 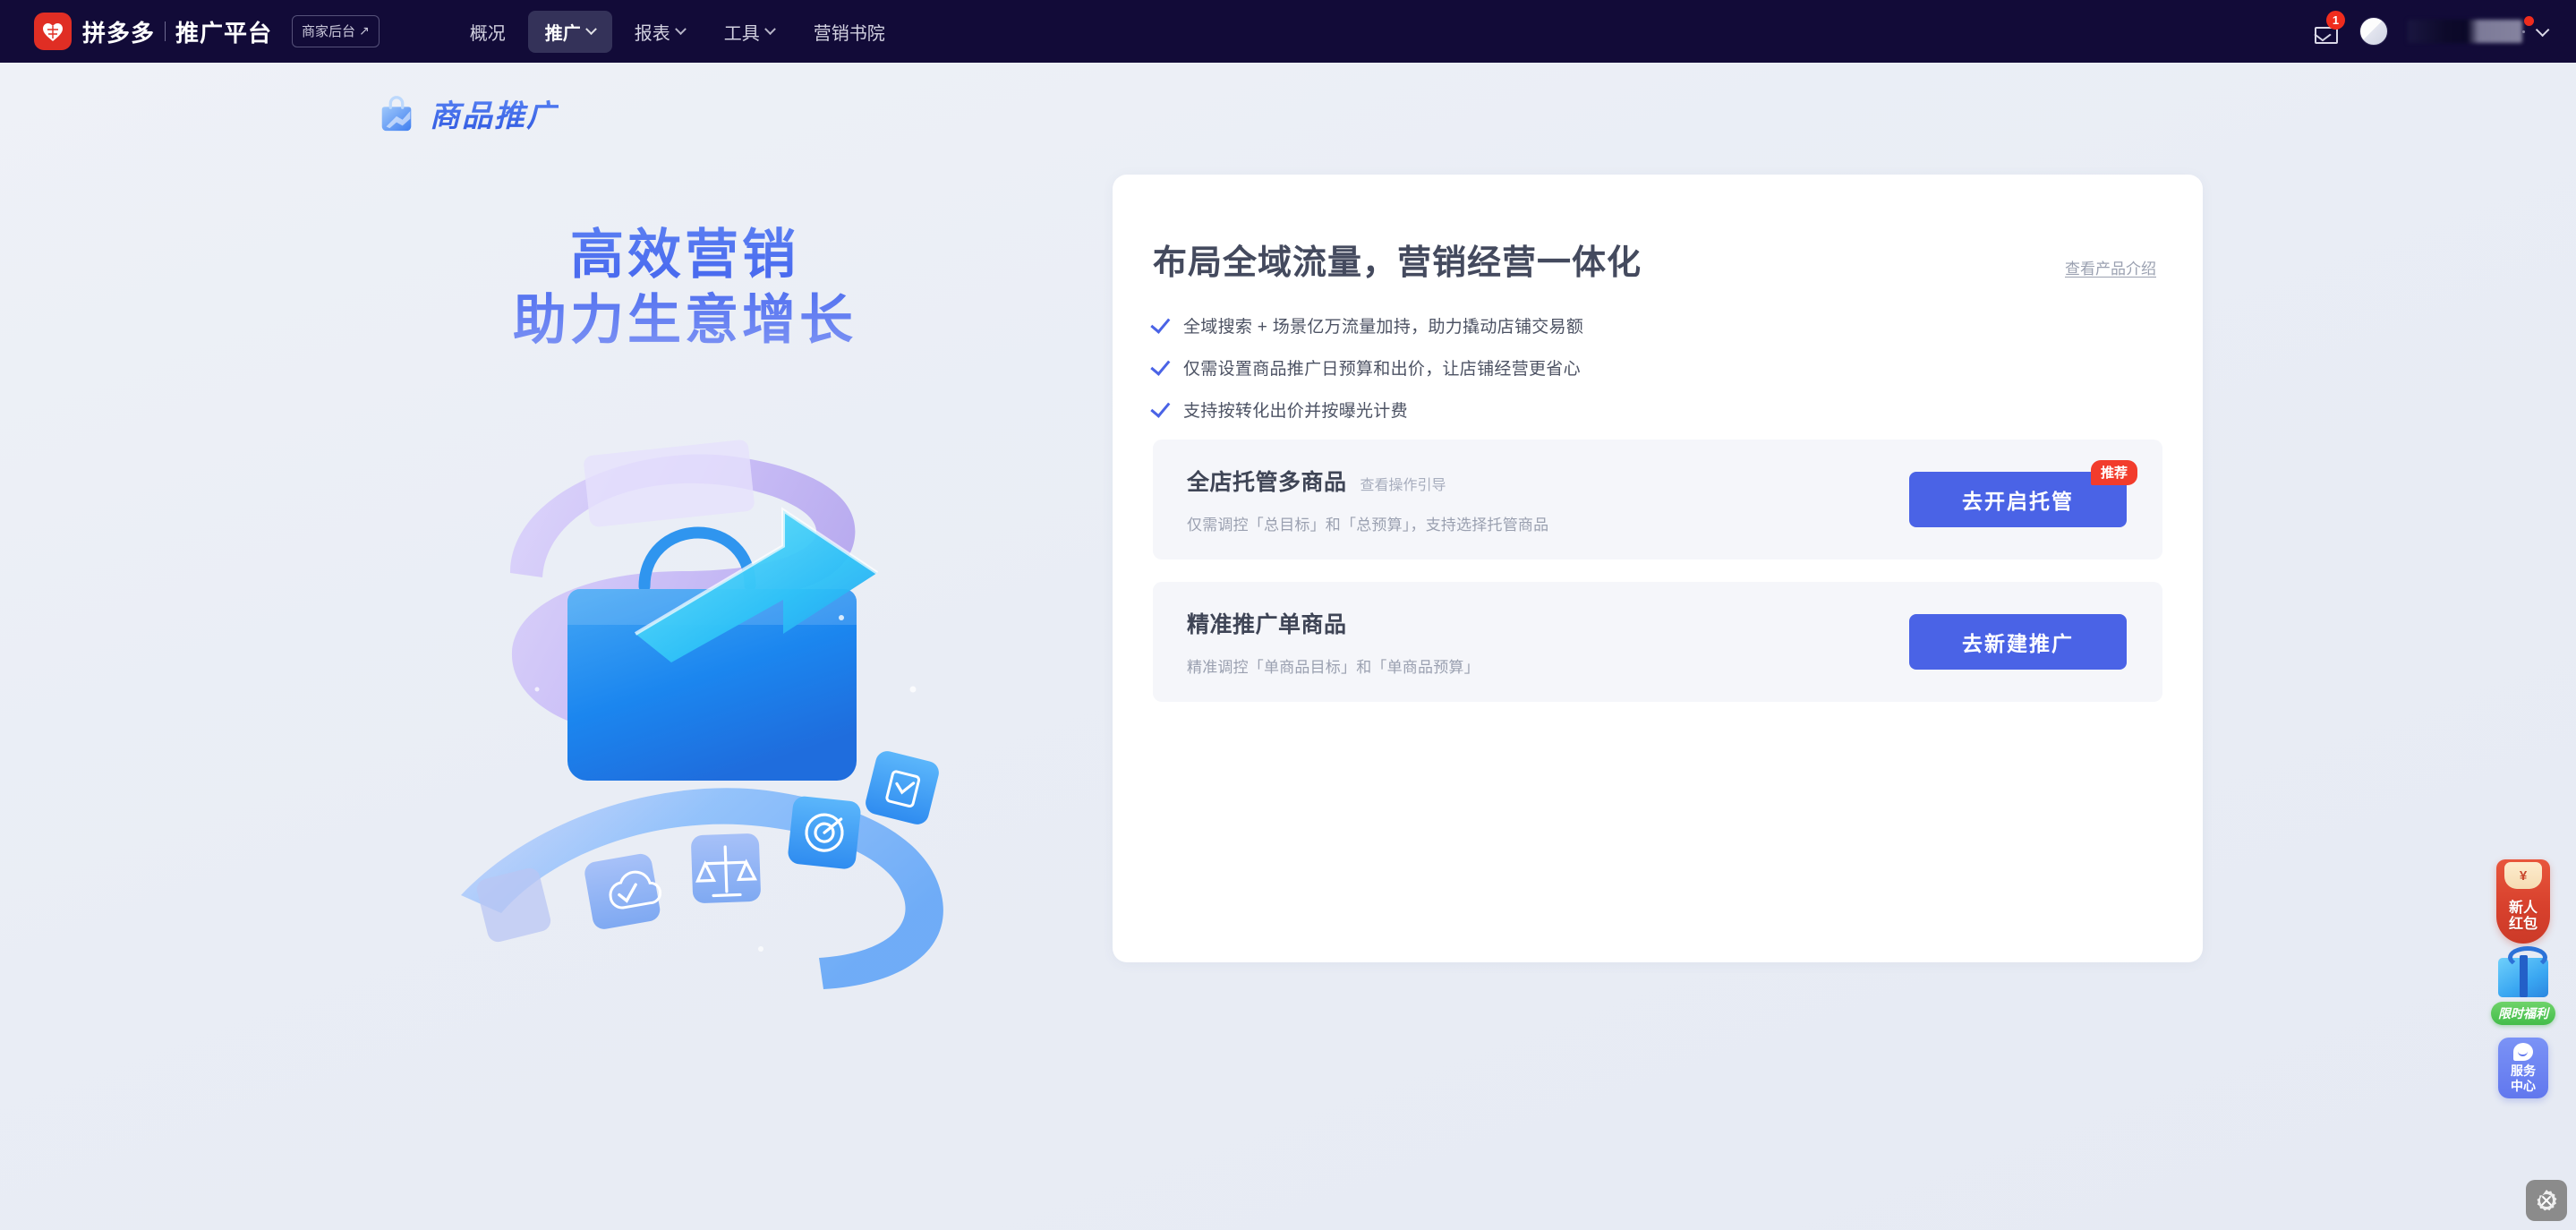 What do you see at coordinates (2546, 1201) in the screenshot?
I see `tools-gear-icon` at bounding box center [2546, 1201].